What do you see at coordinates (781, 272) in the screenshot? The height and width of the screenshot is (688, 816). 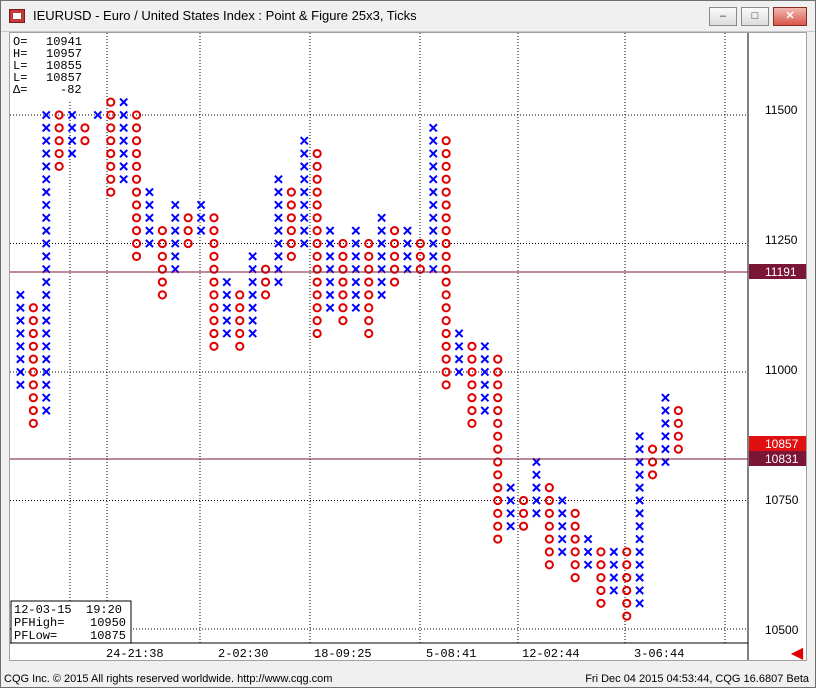 I see `price-marker-11191: 11191` at bounding box center [781, 272].